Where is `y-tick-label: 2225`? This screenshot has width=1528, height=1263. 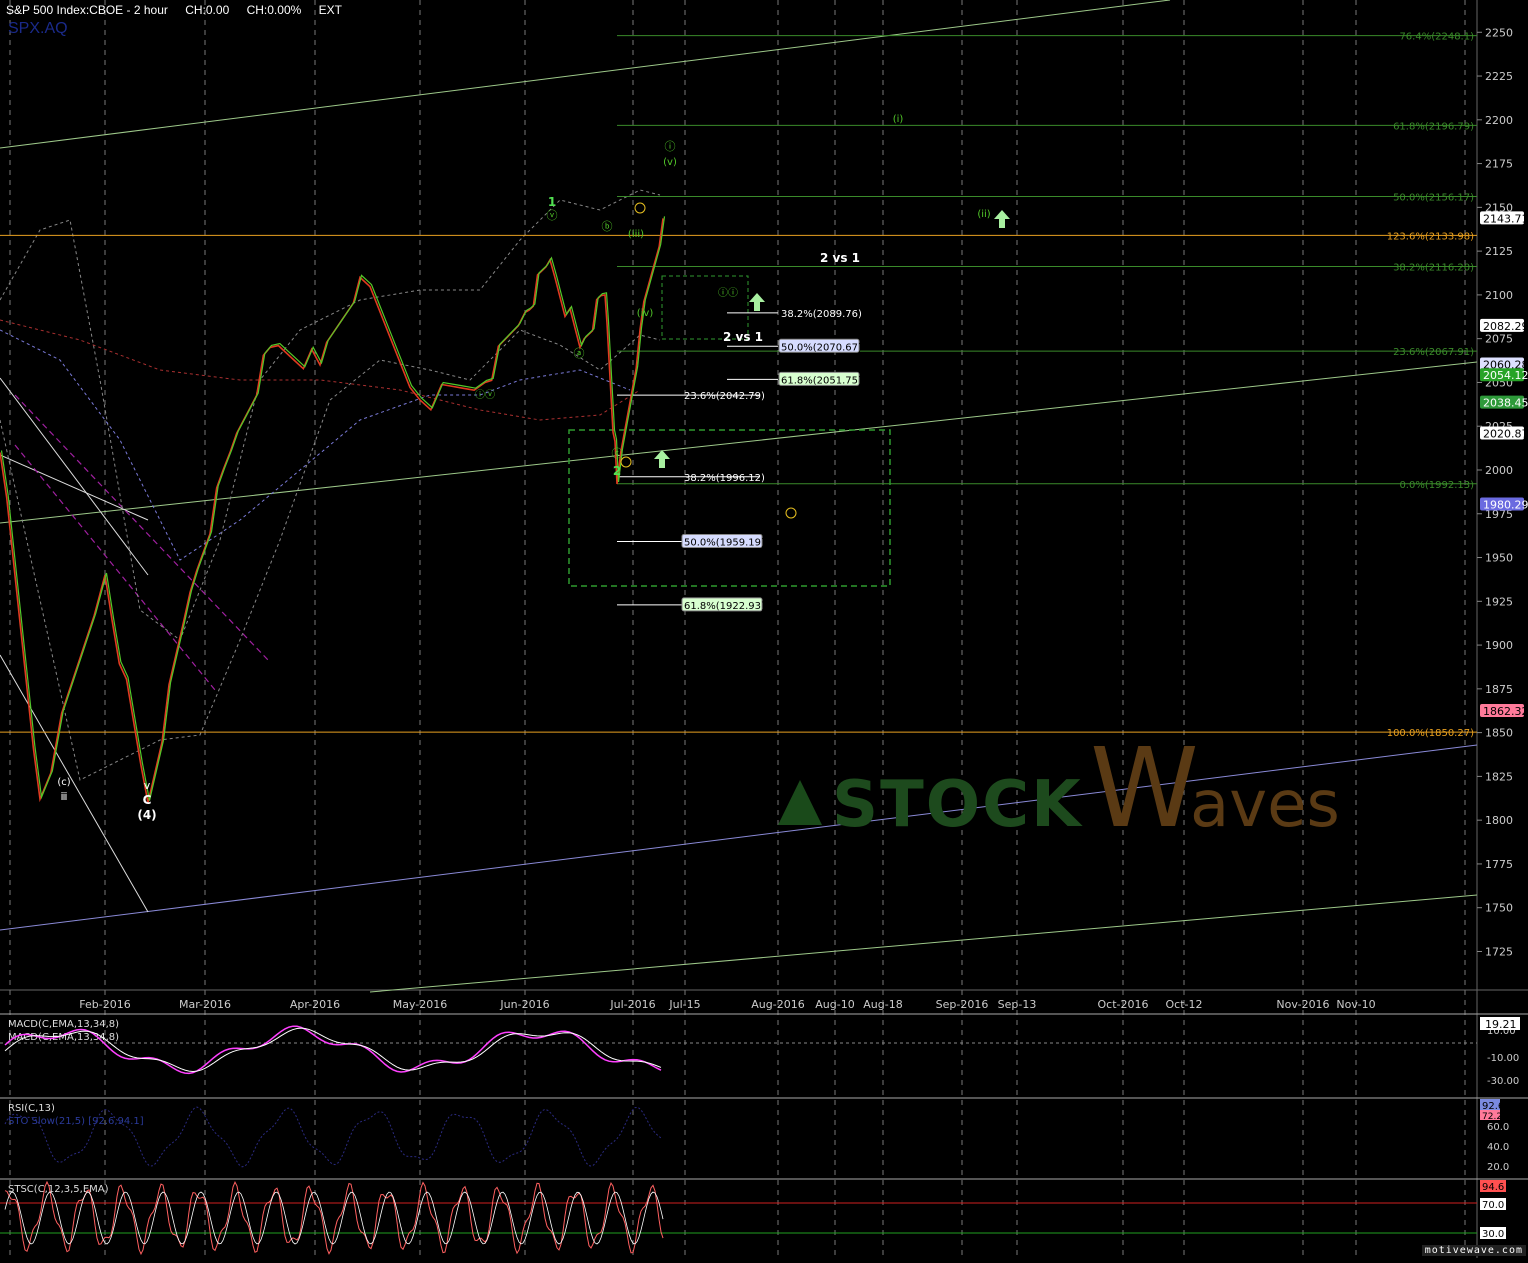
y-tick-label: 2225 is located at coordinates (1499, 76).